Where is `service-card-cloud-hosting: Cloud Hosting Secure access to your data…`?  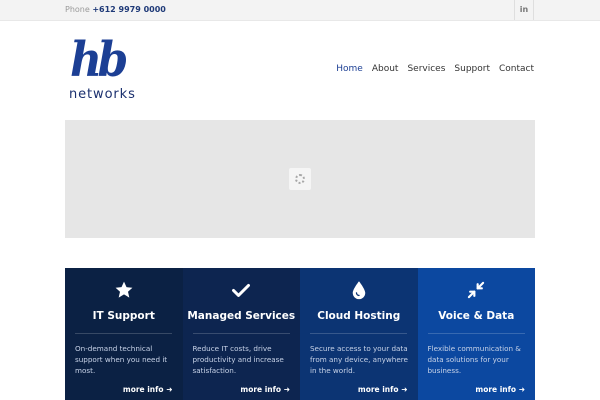
service-card-cloud-hosting: Cloud Hosting Secure access to your data… is located at coordinates (359, 334).